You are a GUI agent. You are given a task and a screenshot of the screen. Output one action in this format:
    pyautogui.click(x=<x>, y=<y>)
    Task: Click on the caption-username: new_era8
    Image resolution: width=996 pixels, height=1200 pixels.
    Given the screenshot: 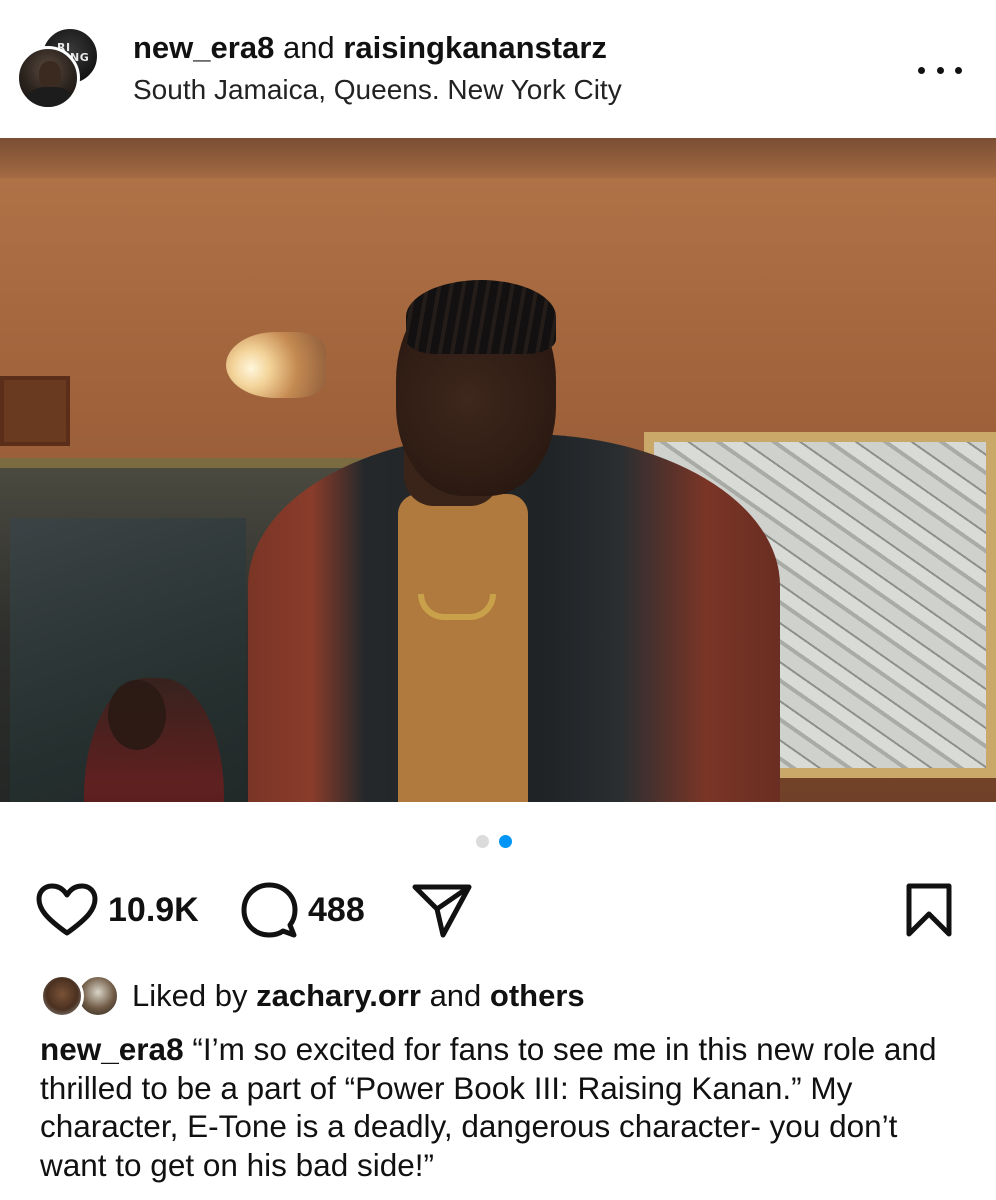 What is the action you would take?
    pyautogui.click(x=112, y=1049)
    